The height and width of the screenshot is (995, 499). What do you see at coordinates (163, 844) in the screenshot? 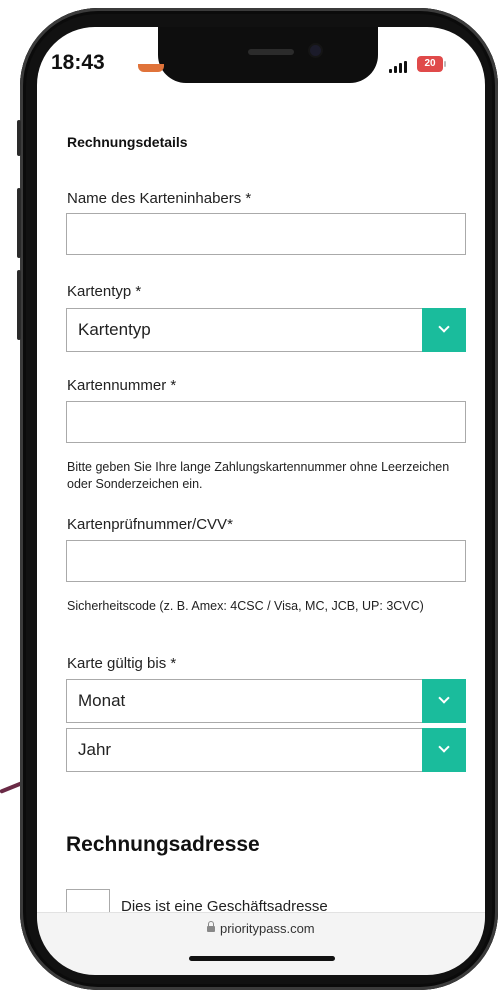
I see `billing-address-title: Rechnungsadresse` at bounding box center [163, 844].